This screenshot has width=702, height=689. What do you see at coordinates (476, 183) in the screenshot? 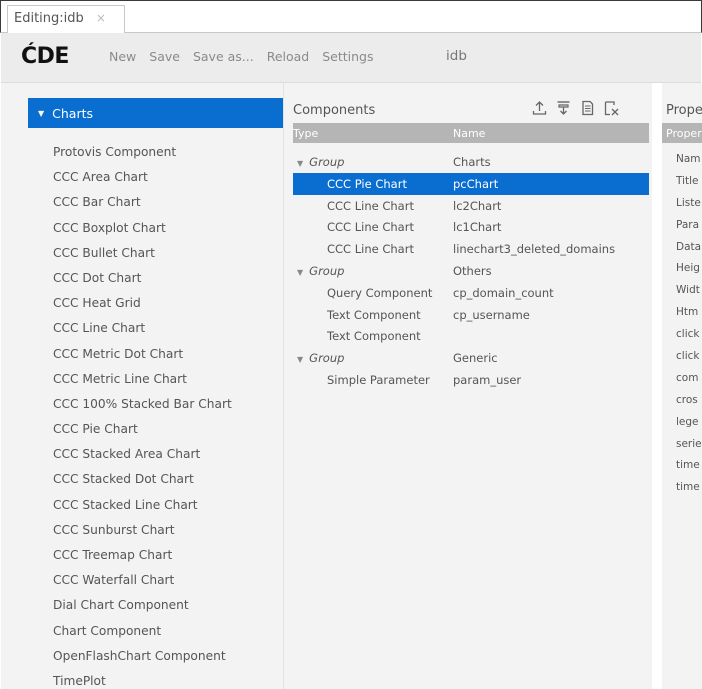
I see `row-name: pcChart` at bounding box center [476, 183].